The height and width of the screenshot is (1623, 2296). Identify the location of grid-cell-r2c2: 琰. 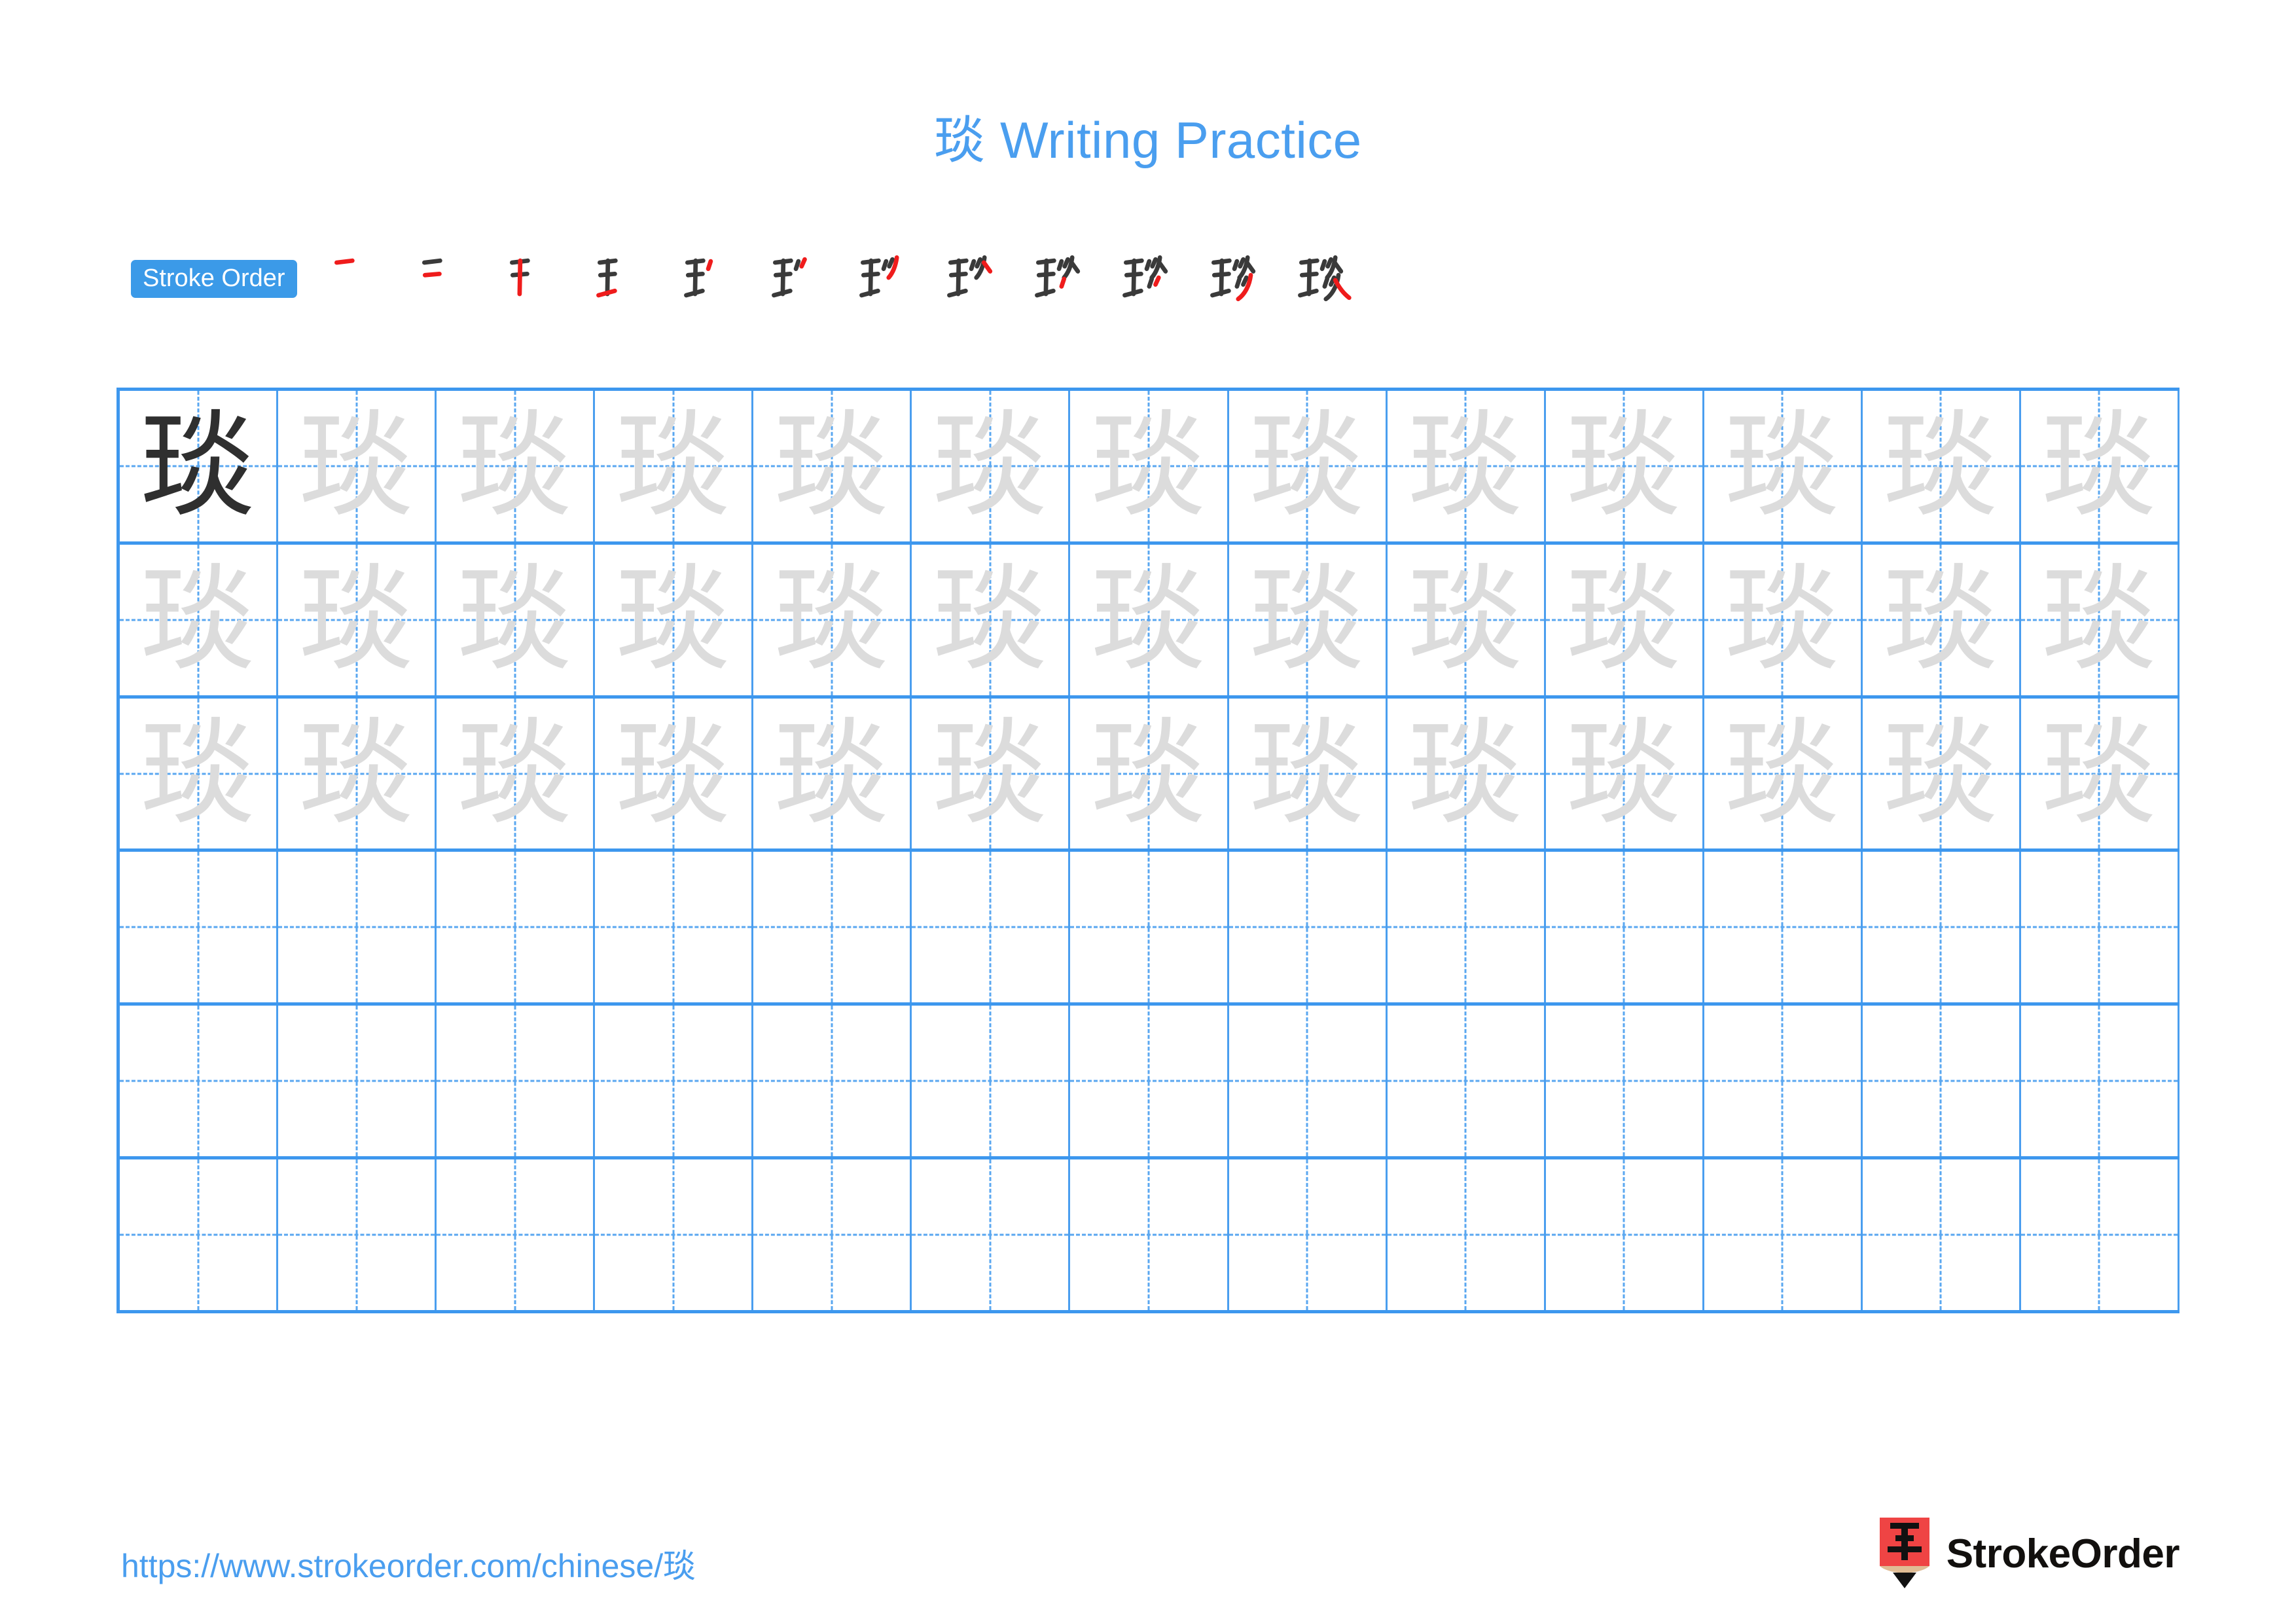
(357, 619).